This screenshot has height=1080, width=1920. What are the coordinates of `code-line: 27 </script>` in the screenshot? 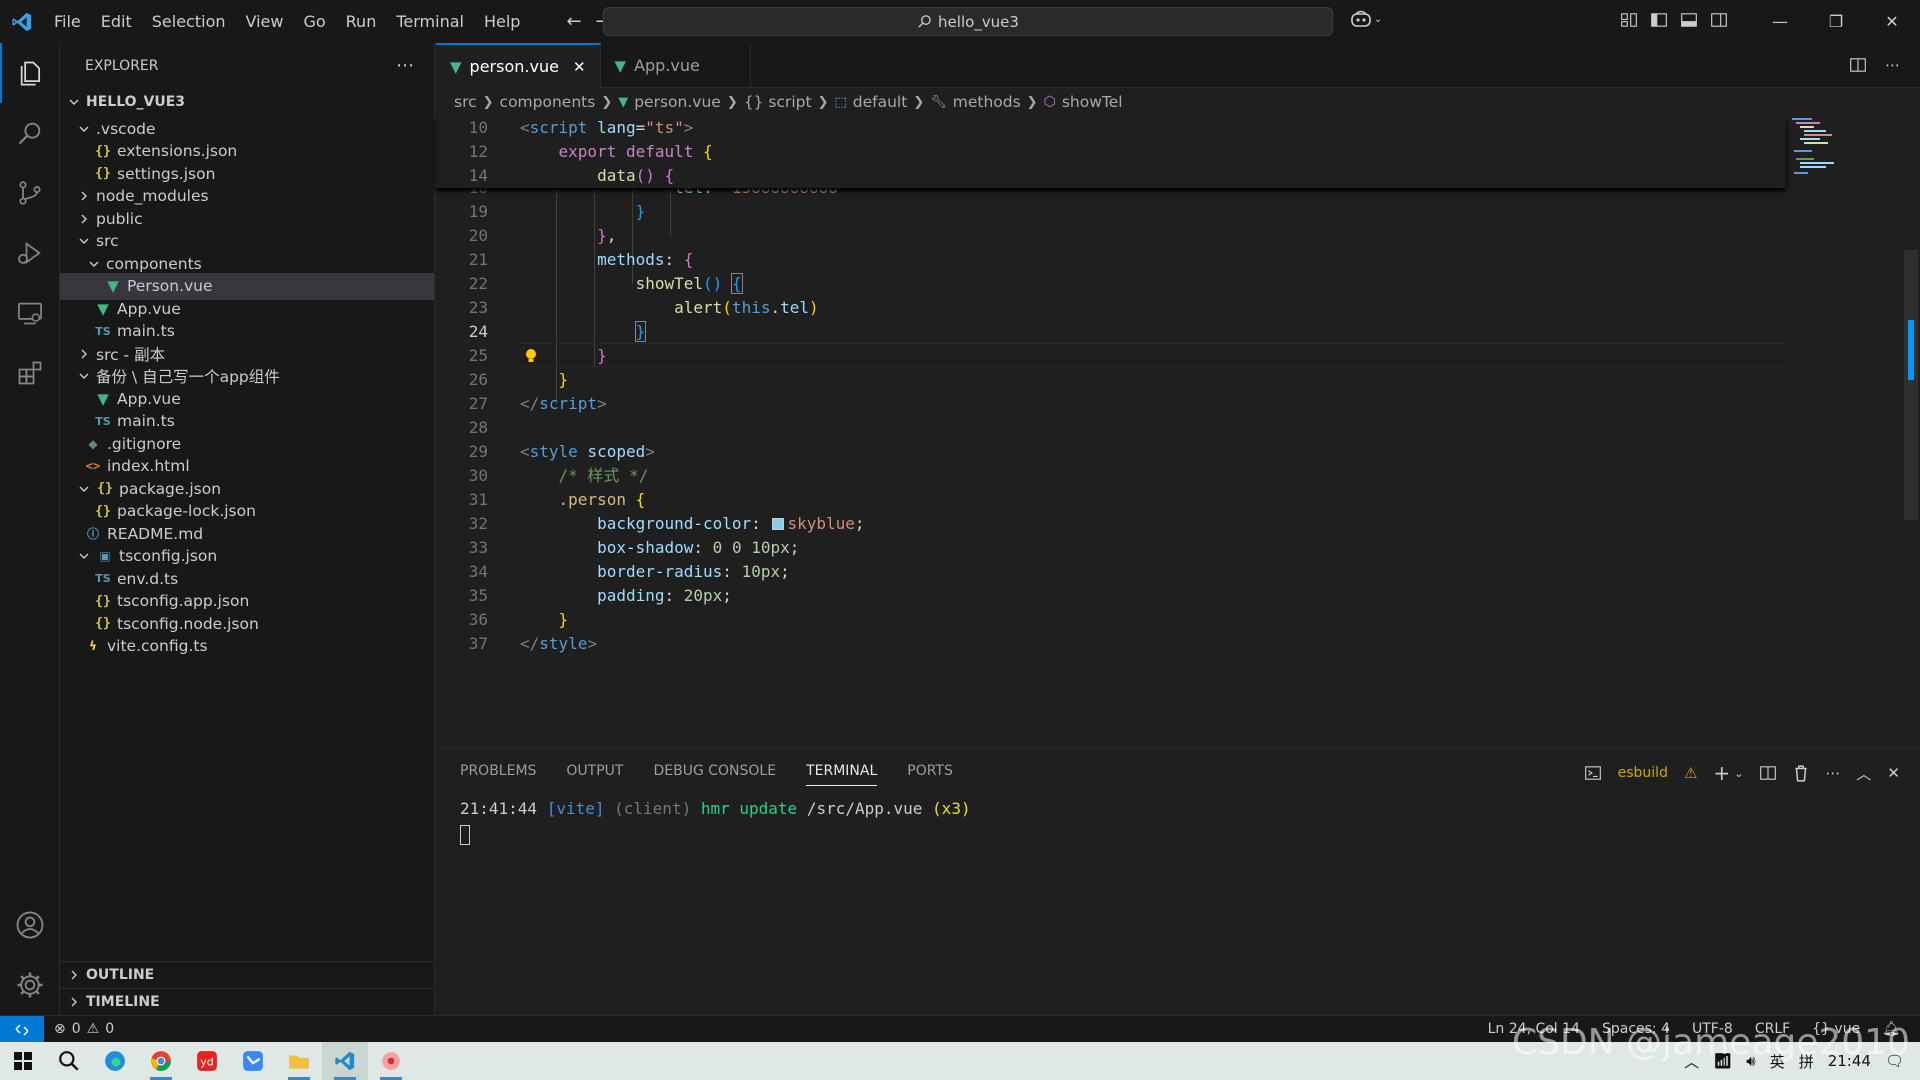 It's located at (1111, 404).